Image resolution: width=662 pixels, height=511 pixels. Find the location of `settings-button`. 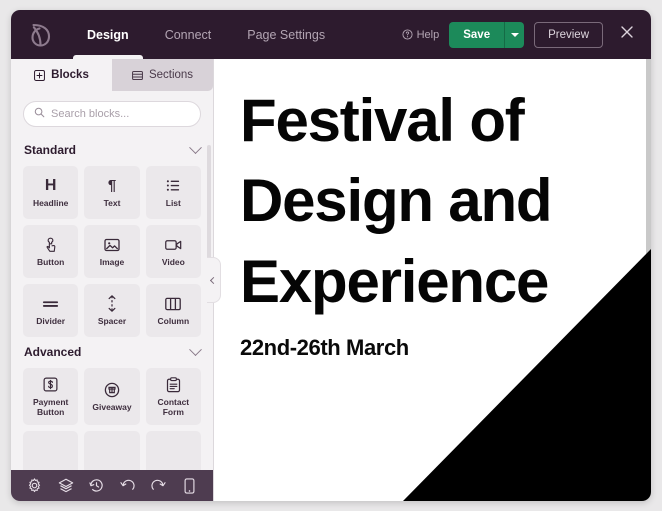

settings-button is located at coordinates (35, 486).